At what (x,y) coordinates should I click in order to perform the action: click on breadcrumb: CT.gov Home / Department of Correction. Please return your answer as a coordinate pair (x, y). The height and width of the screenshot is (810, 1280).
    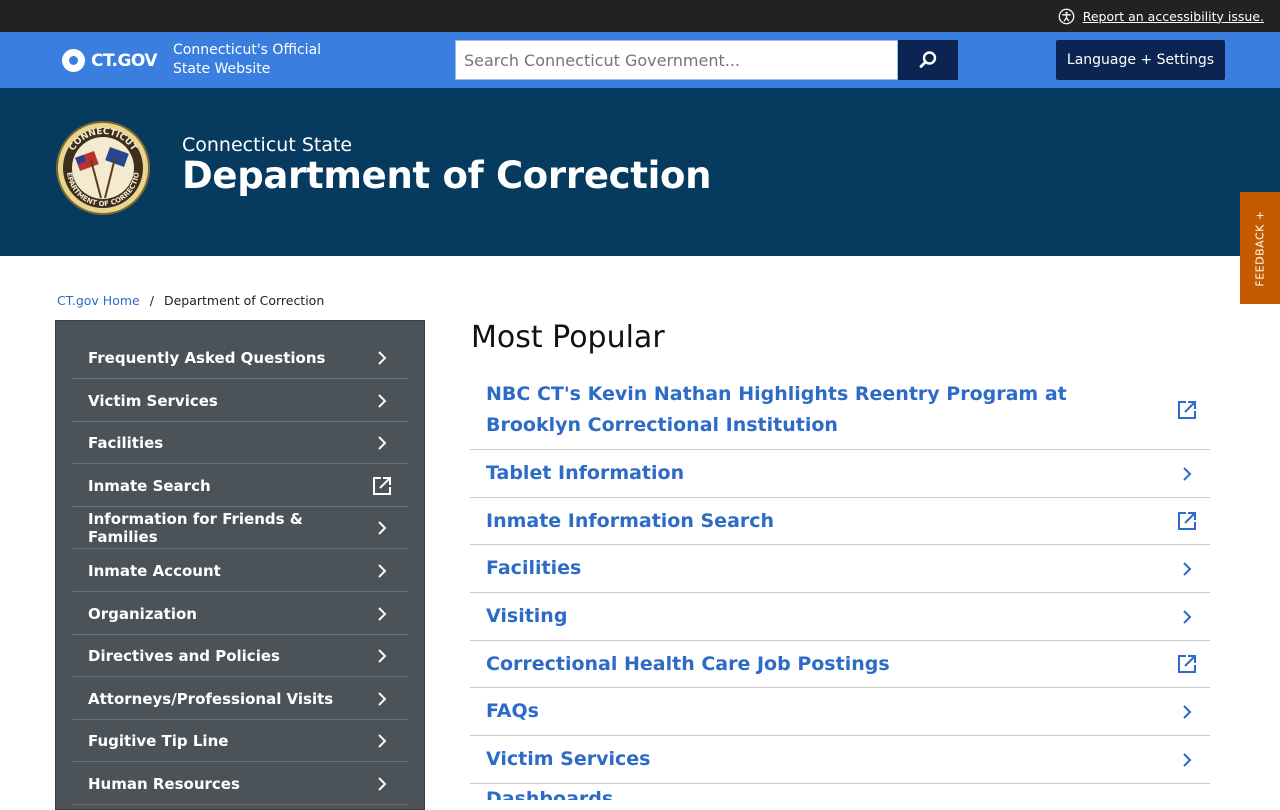
    Looking at the image, I should click on (190, 300).